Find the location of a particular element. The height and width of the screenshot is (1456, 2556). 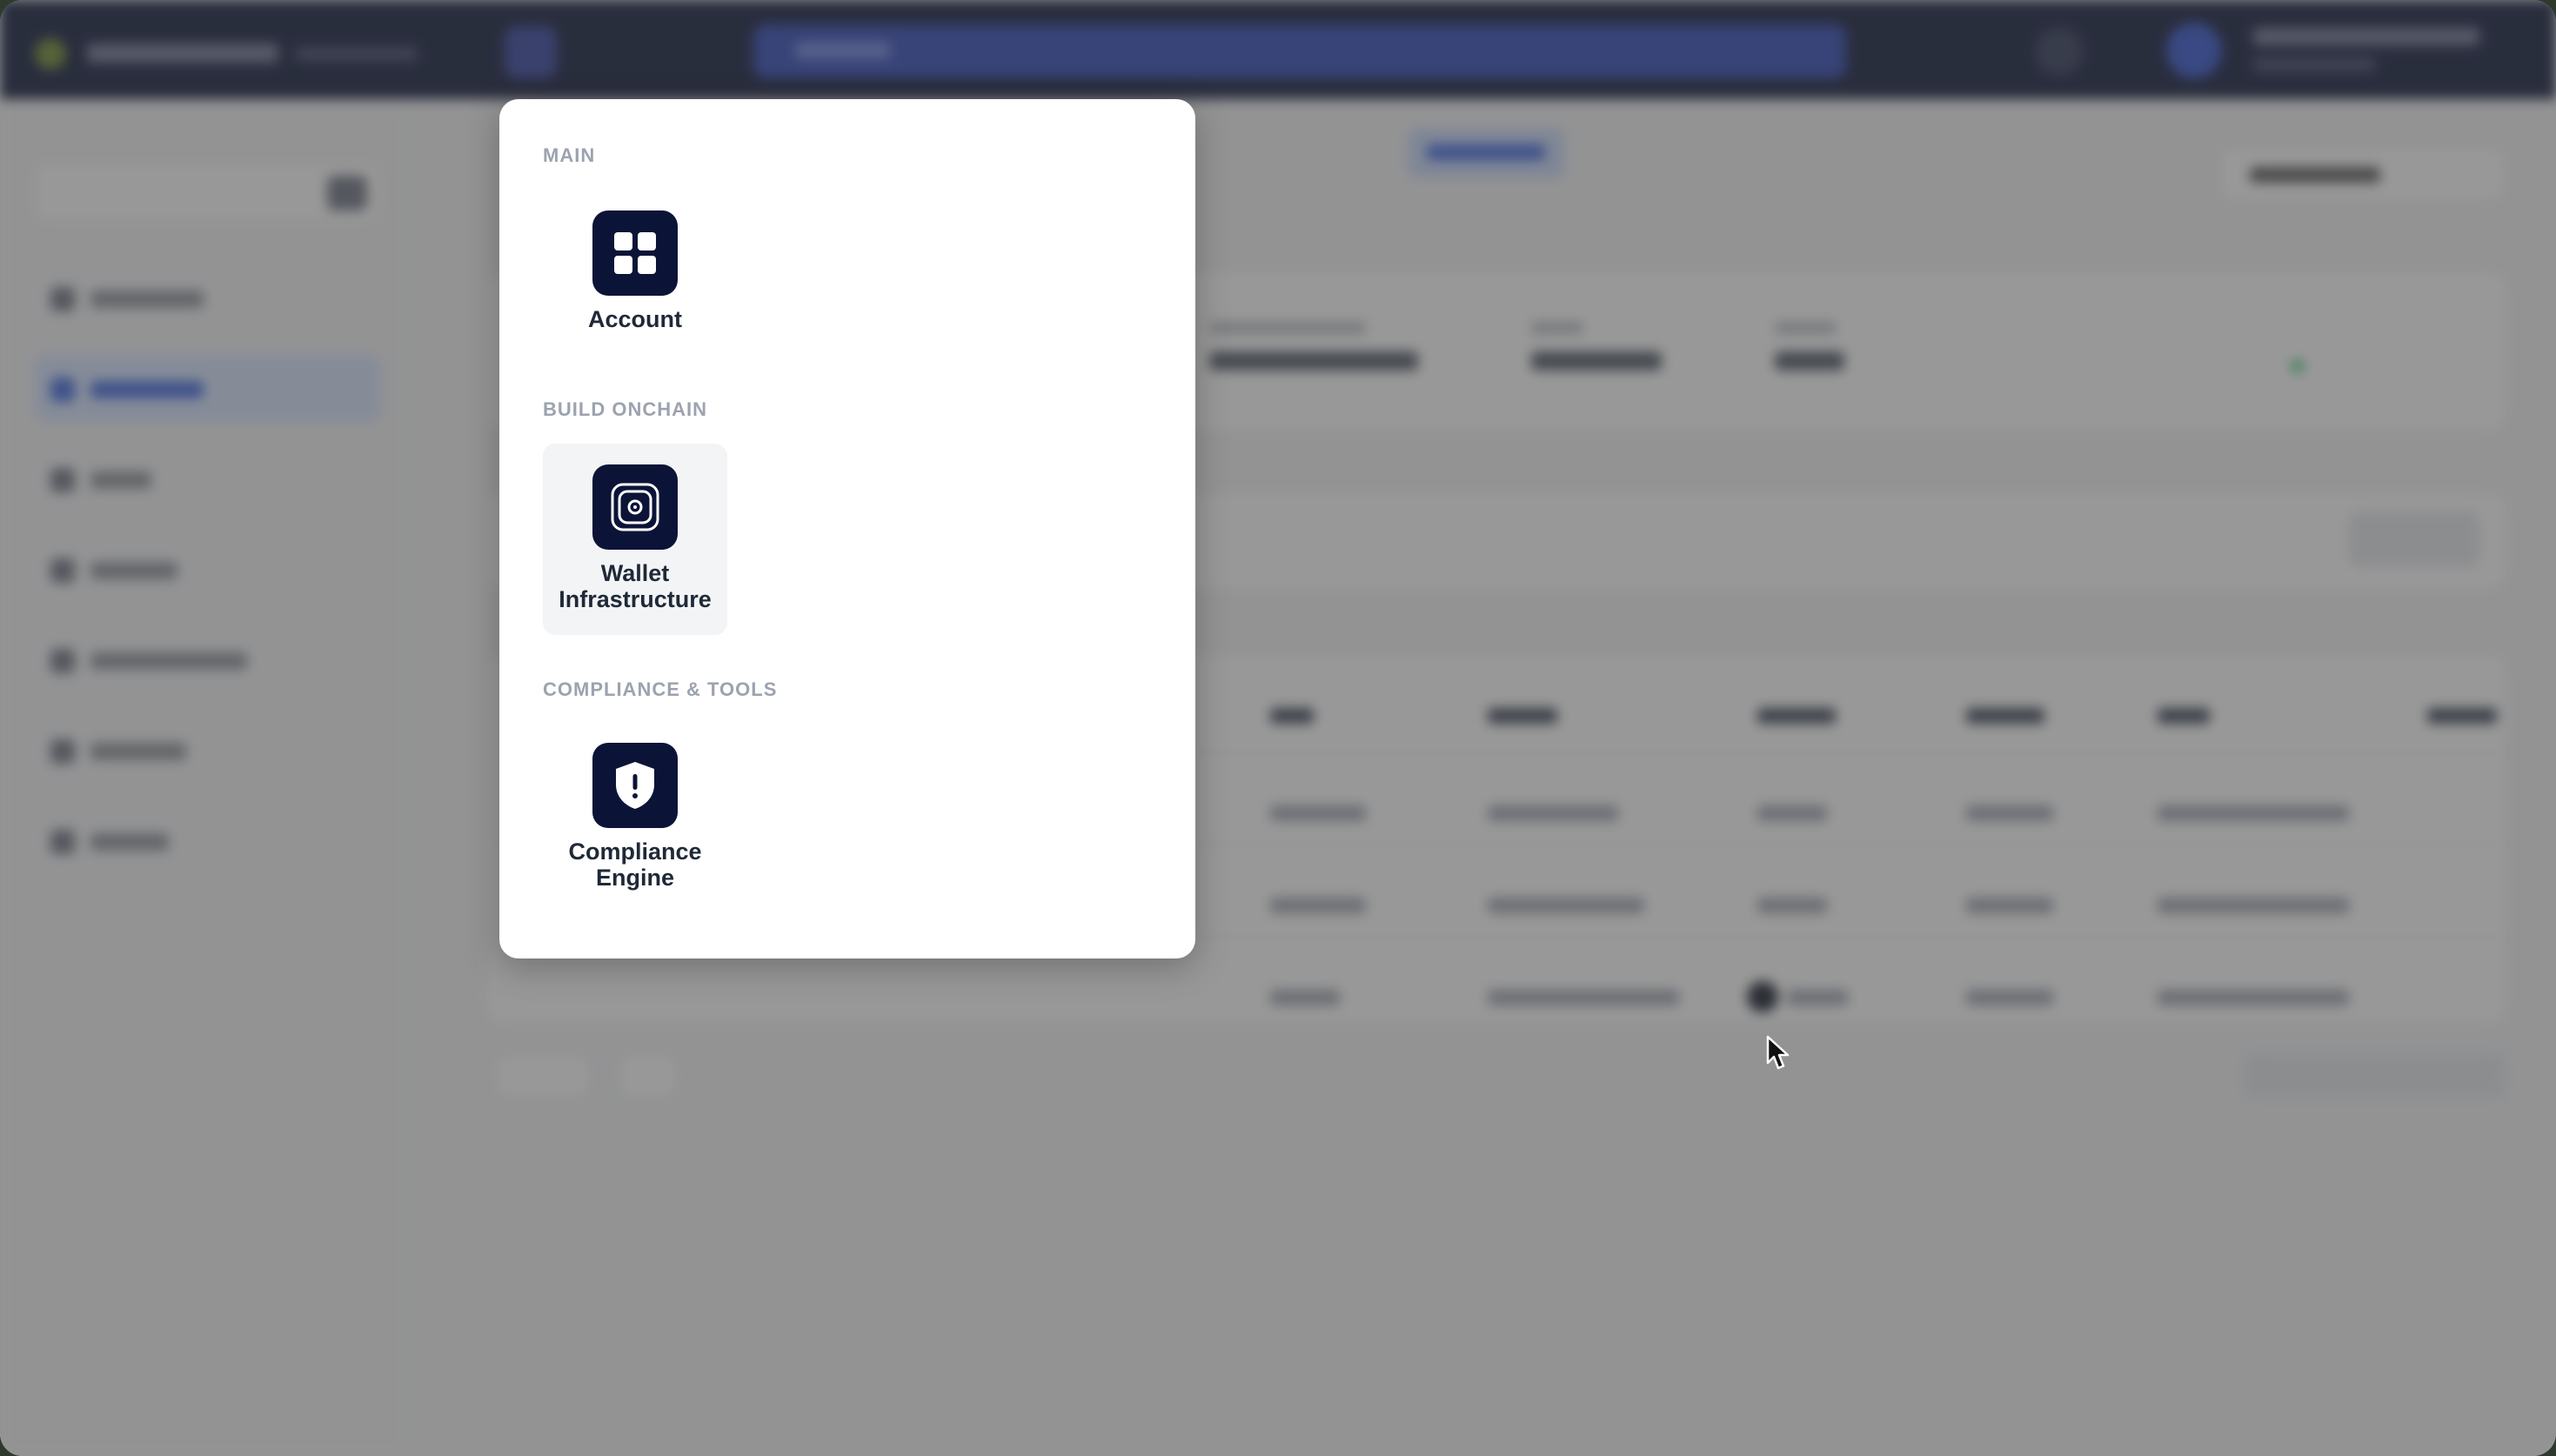

mouse-cursor-icon is located at coordinates (1779, 1055).